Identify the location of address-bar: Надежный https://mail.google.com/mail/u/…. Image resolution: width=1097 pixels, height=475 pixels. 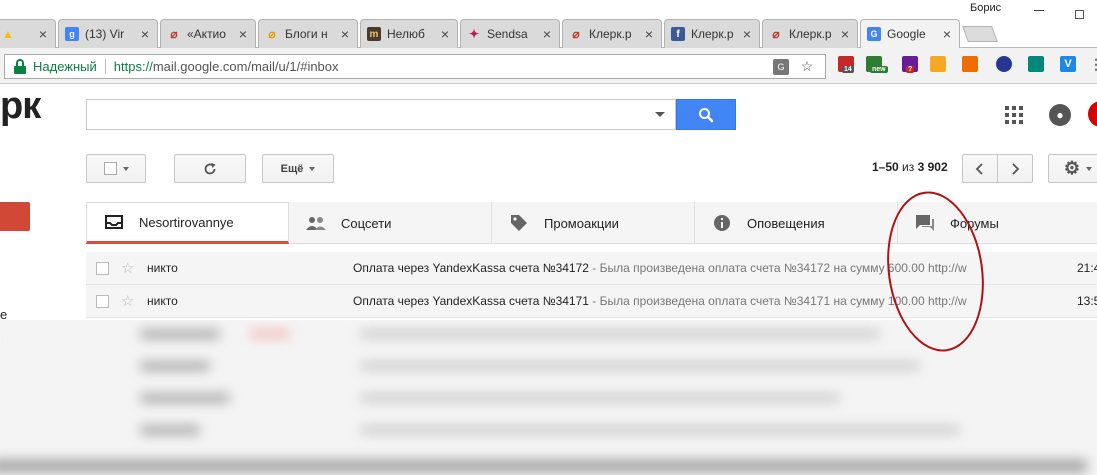
(415, 66).